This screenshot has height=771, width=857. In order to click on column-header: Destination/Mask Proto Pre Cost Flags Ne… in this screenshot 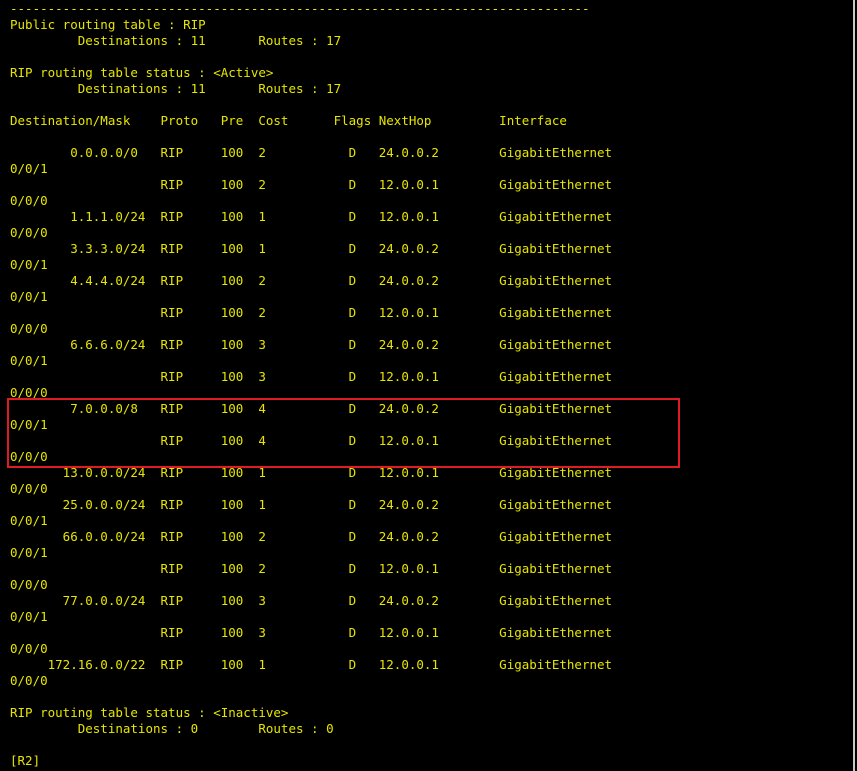, I will do `click(288, 120)`.